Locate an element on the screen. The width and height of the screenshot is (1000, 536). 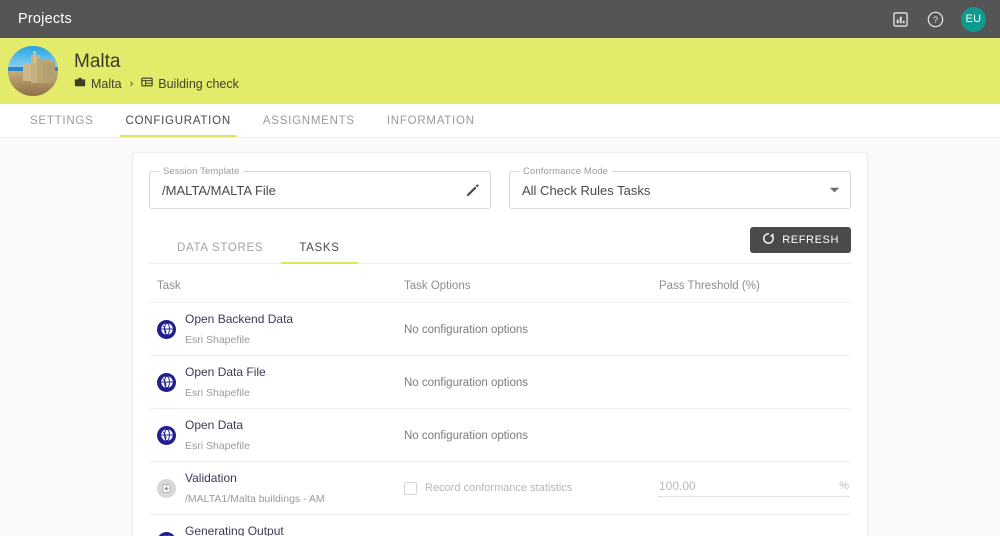
task-title: Open Data is located at coordinates (214, 425).